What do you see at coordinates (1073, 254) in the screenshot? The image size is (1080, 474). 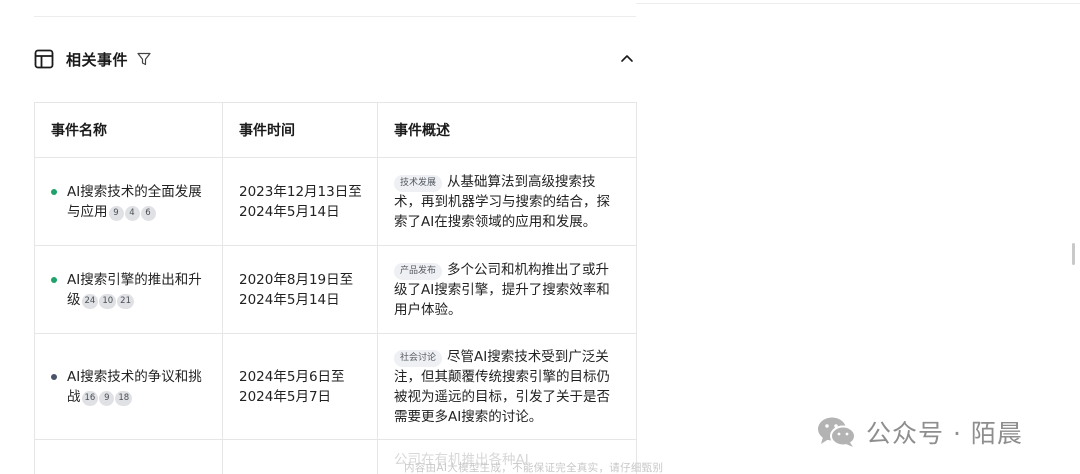 I see `scrollbar-thumb` at bounding box center [1073, 254].